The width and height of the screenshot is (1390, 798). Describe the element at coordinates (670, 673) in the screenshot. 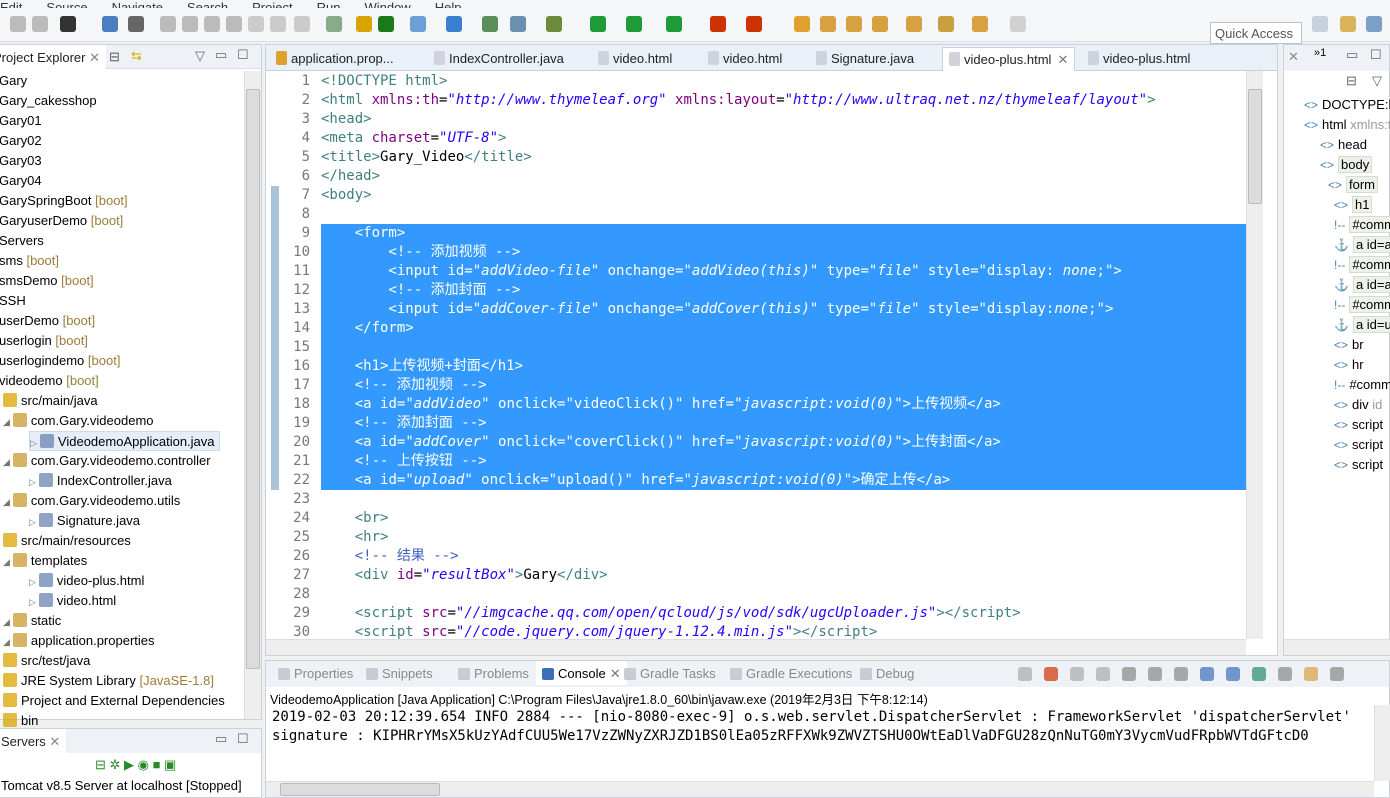

I see `tab-gradle-tasks: Gradle Tasks` at that location.